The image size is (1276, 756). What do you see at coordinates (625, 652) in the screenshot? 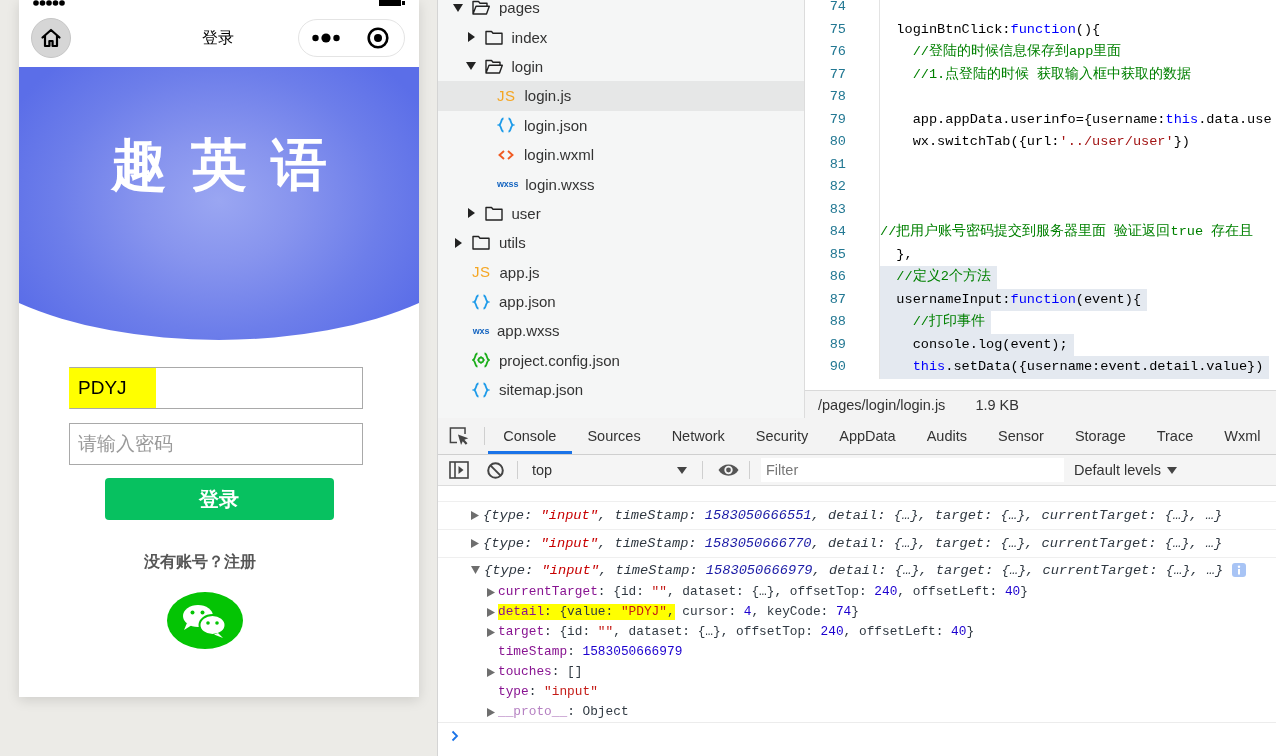
I see `property-value: : 1583050666979` at bounding box center [625, 652].